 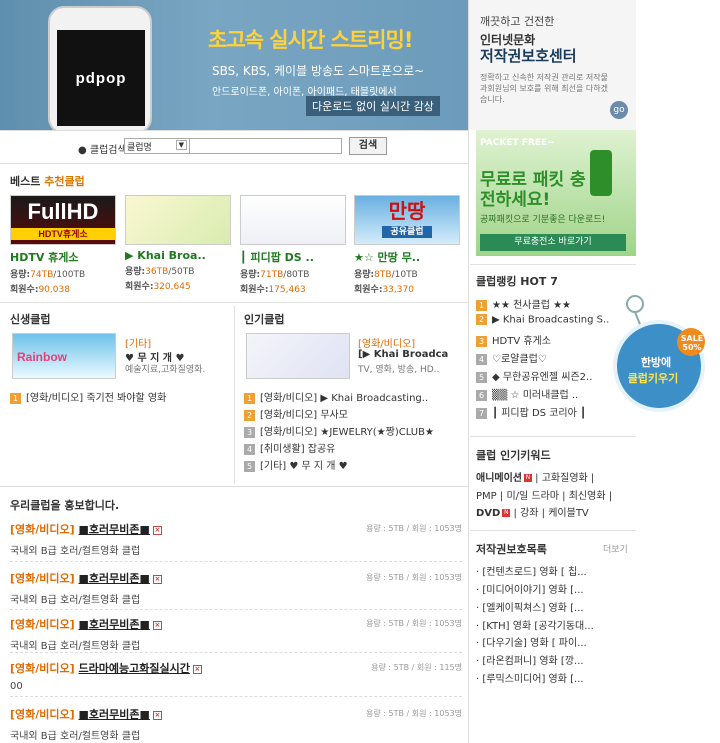 What do you see at coordinates (64, 356) in the screenshot?
I see `new-club-thumb: Rainbow` at bounding box center [64, 356].